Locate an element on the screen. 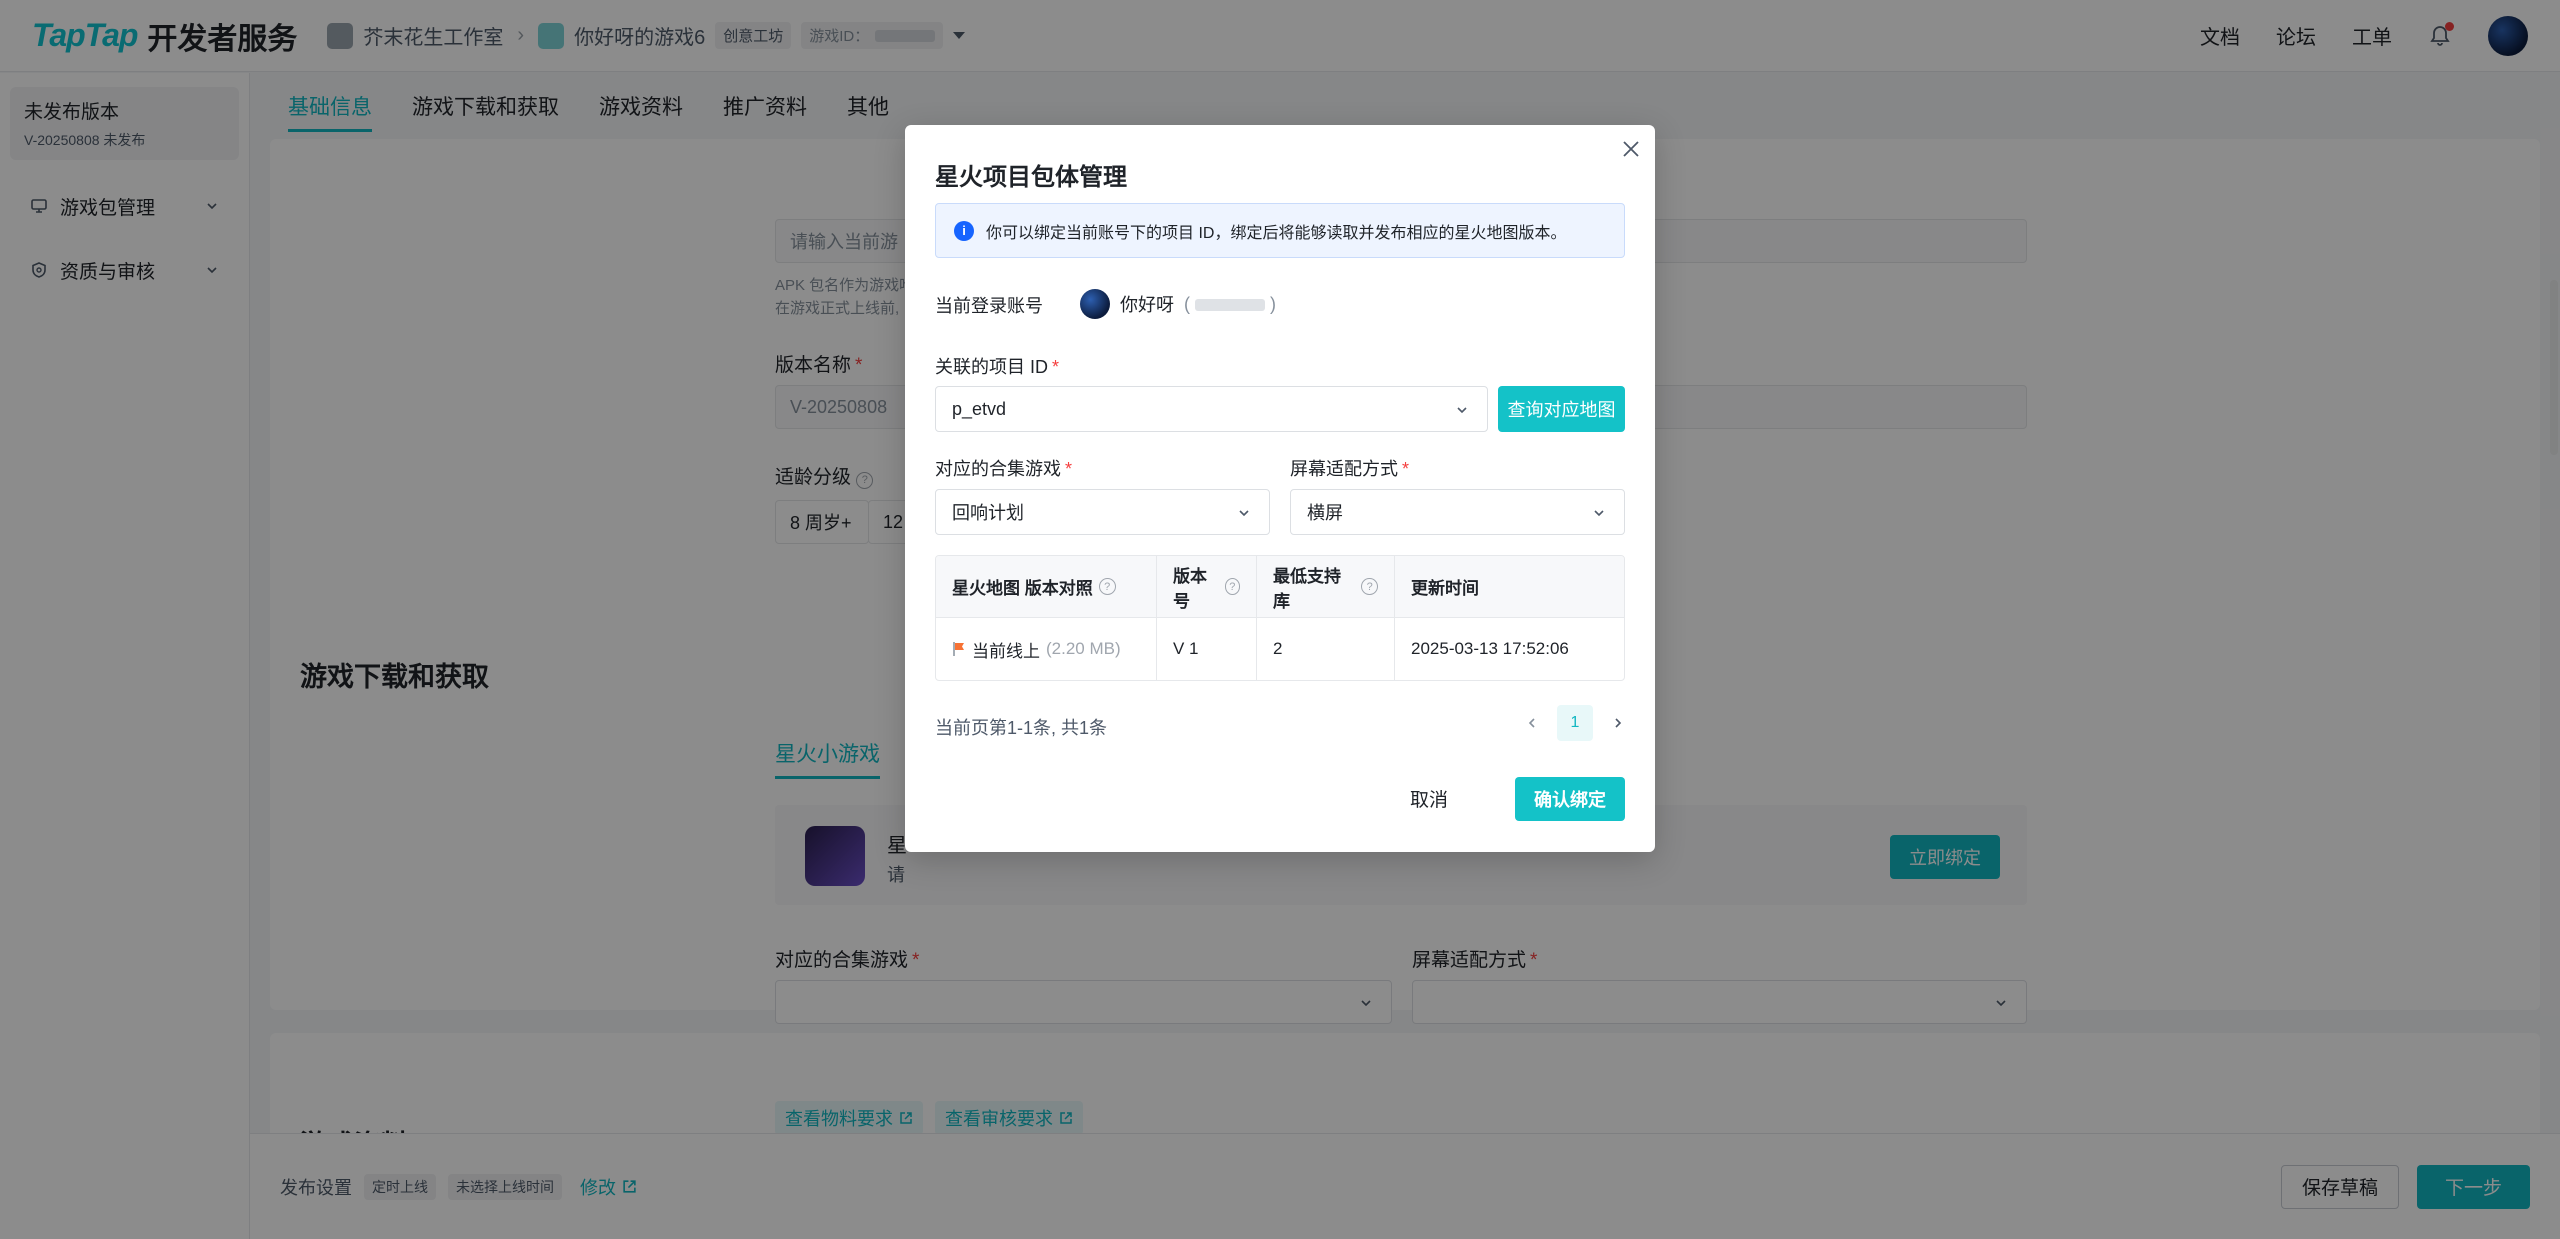 This screenshot has height=1239, width=2560. confirm-bind-button: 确认绑定 is located at coordinates (1570, 799).